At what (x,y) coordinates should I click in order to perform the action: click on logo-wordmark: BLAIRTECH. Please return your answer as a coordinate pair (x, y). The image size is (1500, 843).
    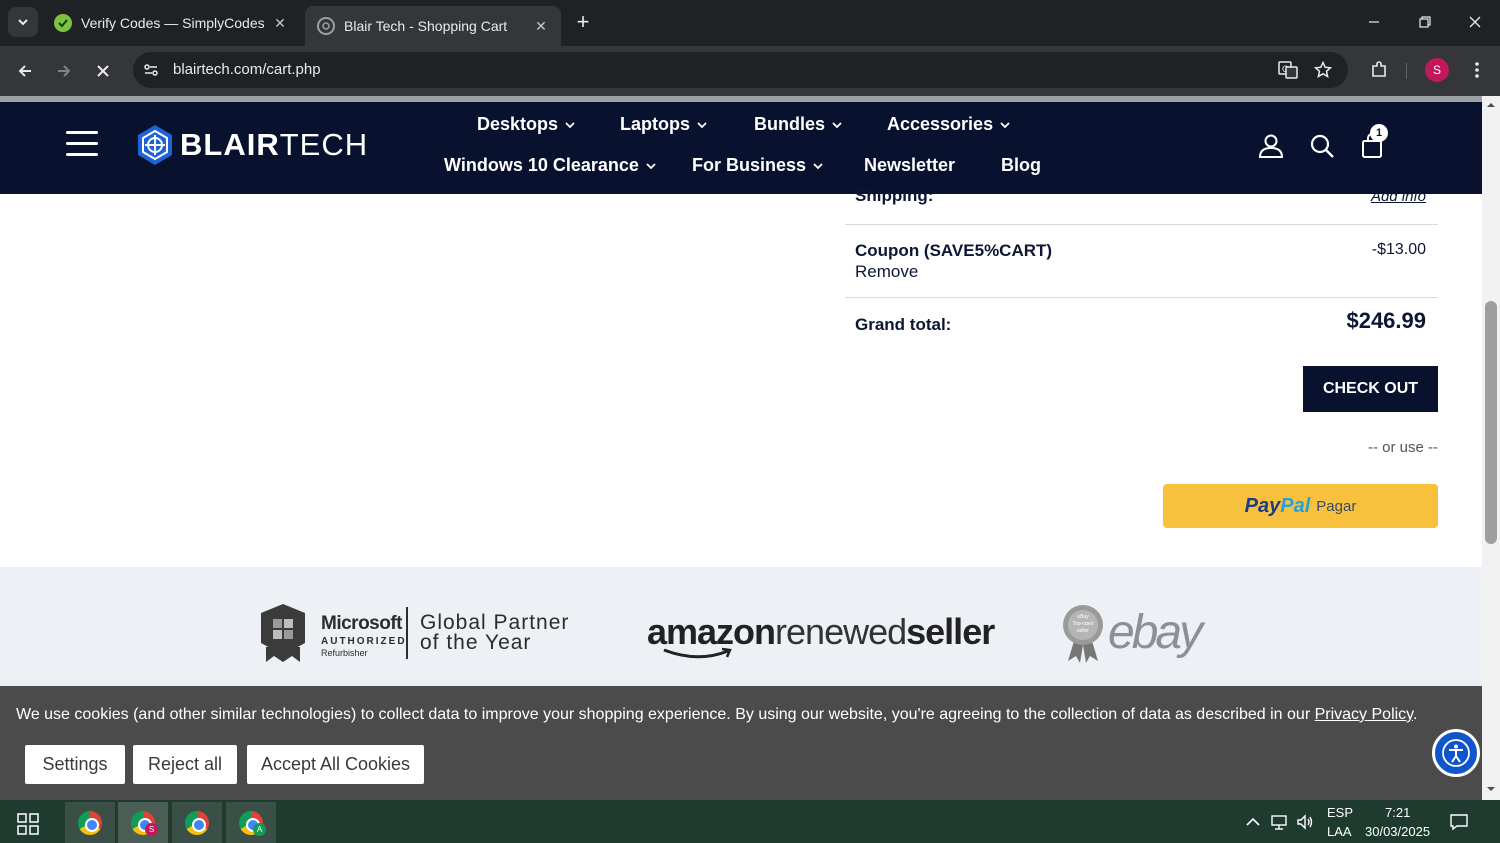
    Looking at the image, I should click on (274, 144).